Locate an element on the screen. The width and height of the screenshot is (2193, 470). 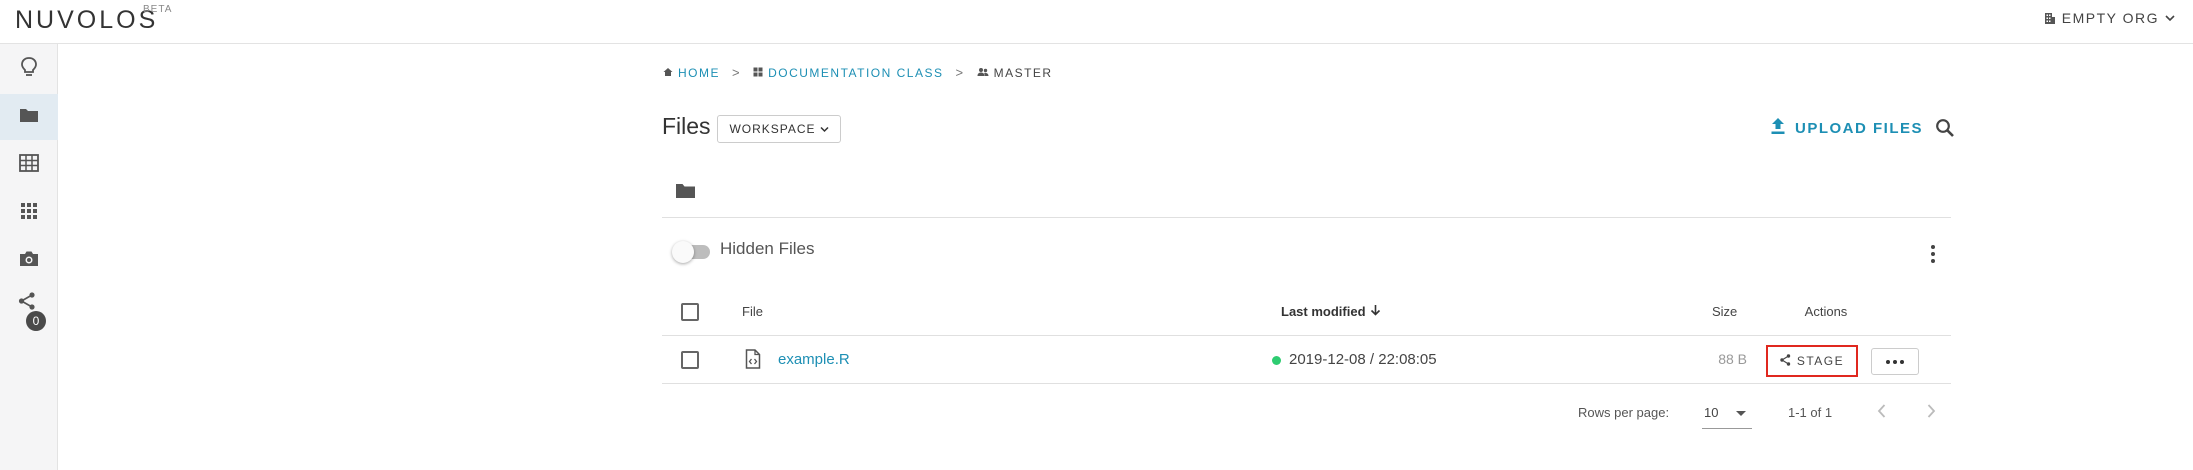
arrow-down-icon is located at coordinates (1375, 311).